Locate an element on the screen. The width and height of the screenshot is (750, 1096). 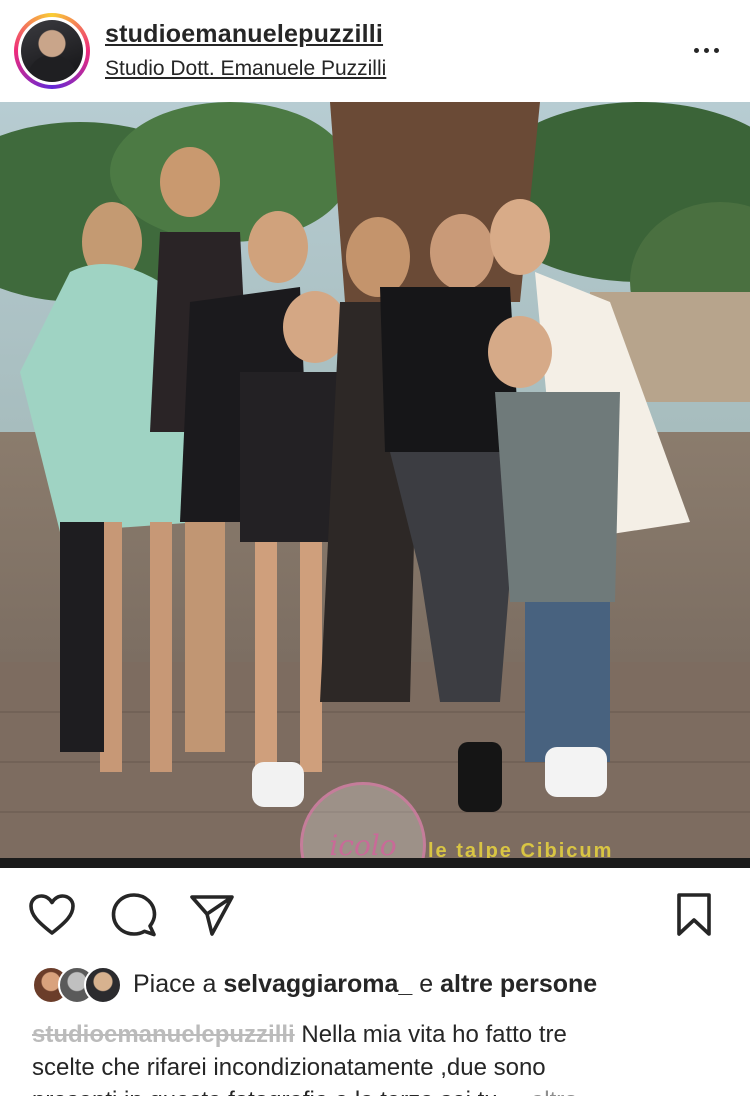
post-location: Studio Dott. Emanuele Puzzilli is located at coordinates (245, 69).